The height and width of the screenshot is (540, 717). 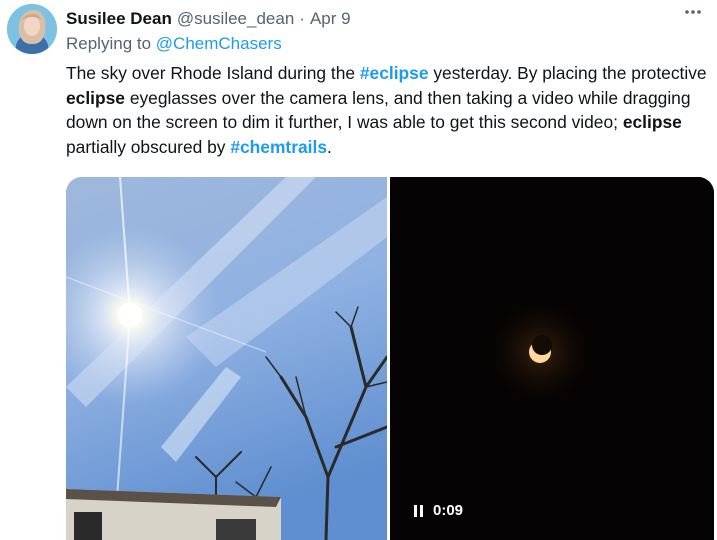 I want to click on author-handle: @susilee_dean, so click(x=235, y=19).